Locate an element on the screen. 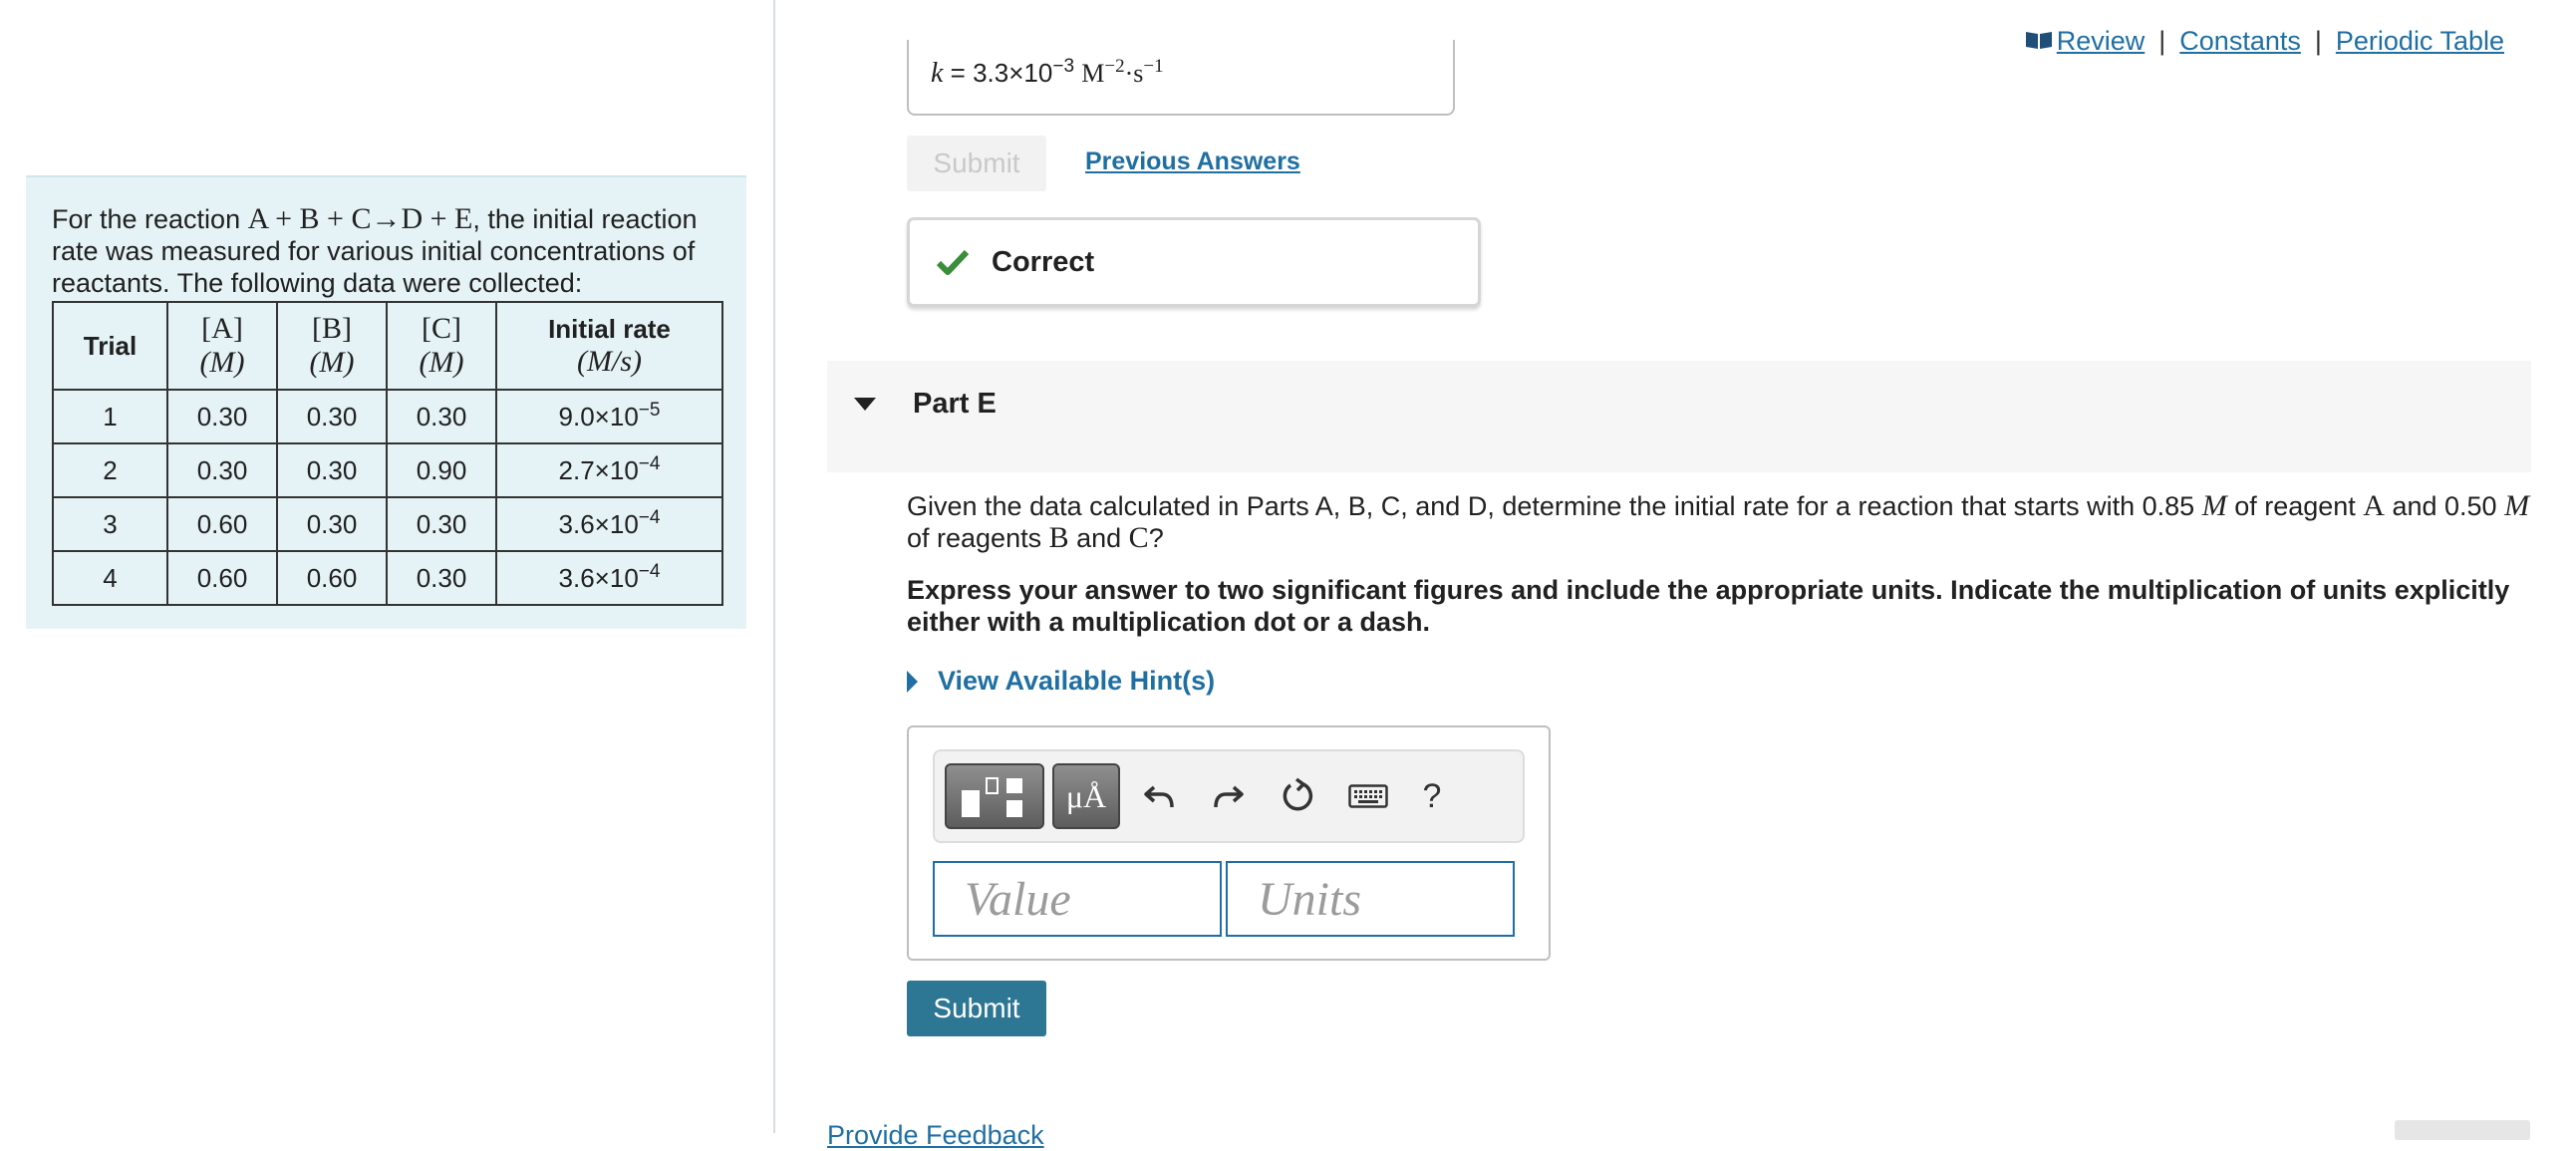 Image resolution: width=2576 pixels, height=1151 pixels. undo-button is located at coordinates (1159, 796).